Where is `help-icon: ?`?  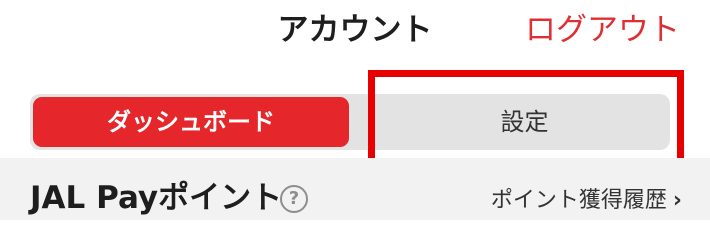
help-icon: ? is located at coordinates (294, 199).